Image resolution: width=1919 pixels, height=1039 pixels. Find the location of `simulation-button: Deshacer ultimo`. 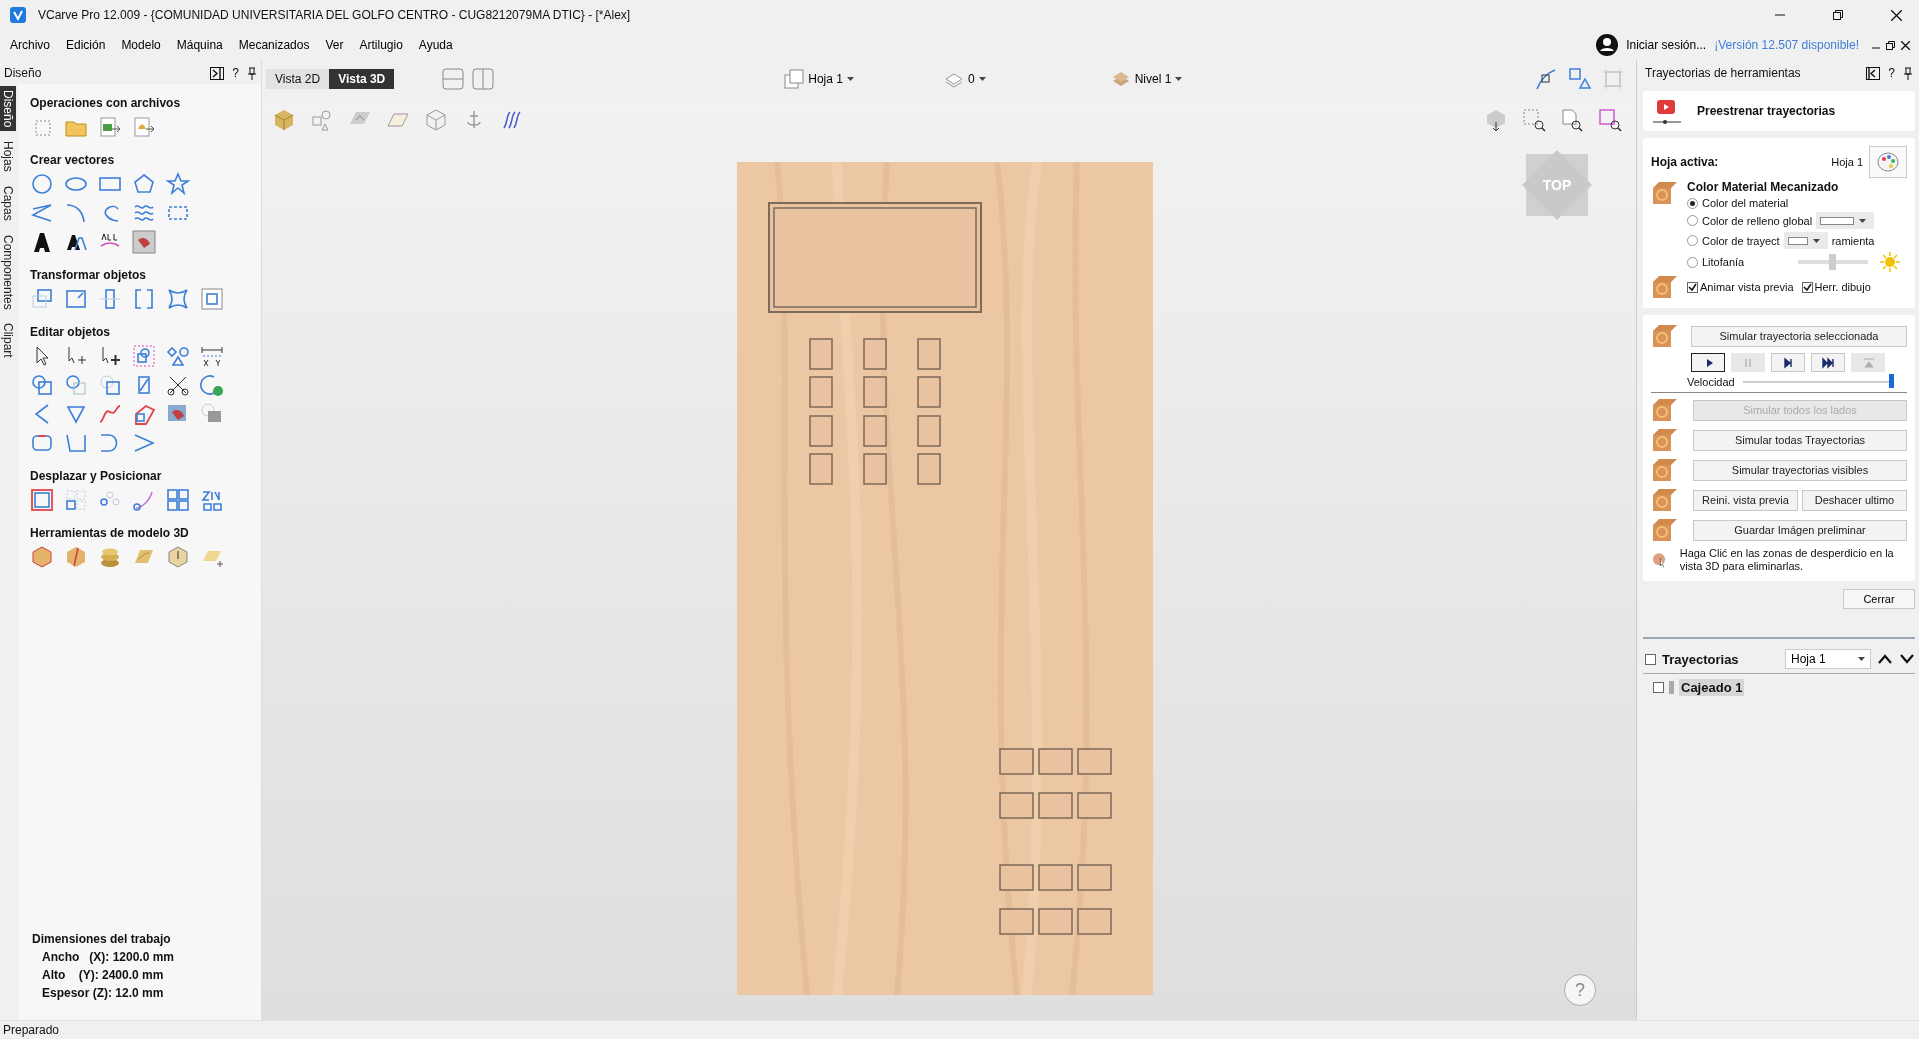

simulation-button: Deshacer ultimo is located at coordinates (1854, 500).